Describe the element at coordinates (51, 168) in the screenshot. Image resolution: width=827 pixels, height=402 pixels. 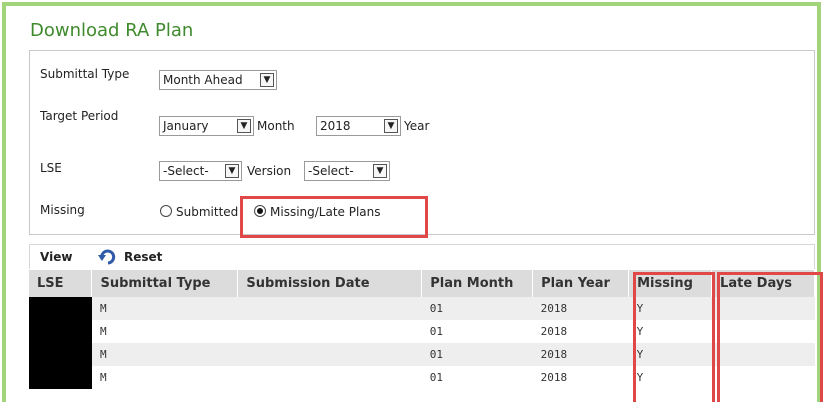
I see `lse-label: LSE` at that location.